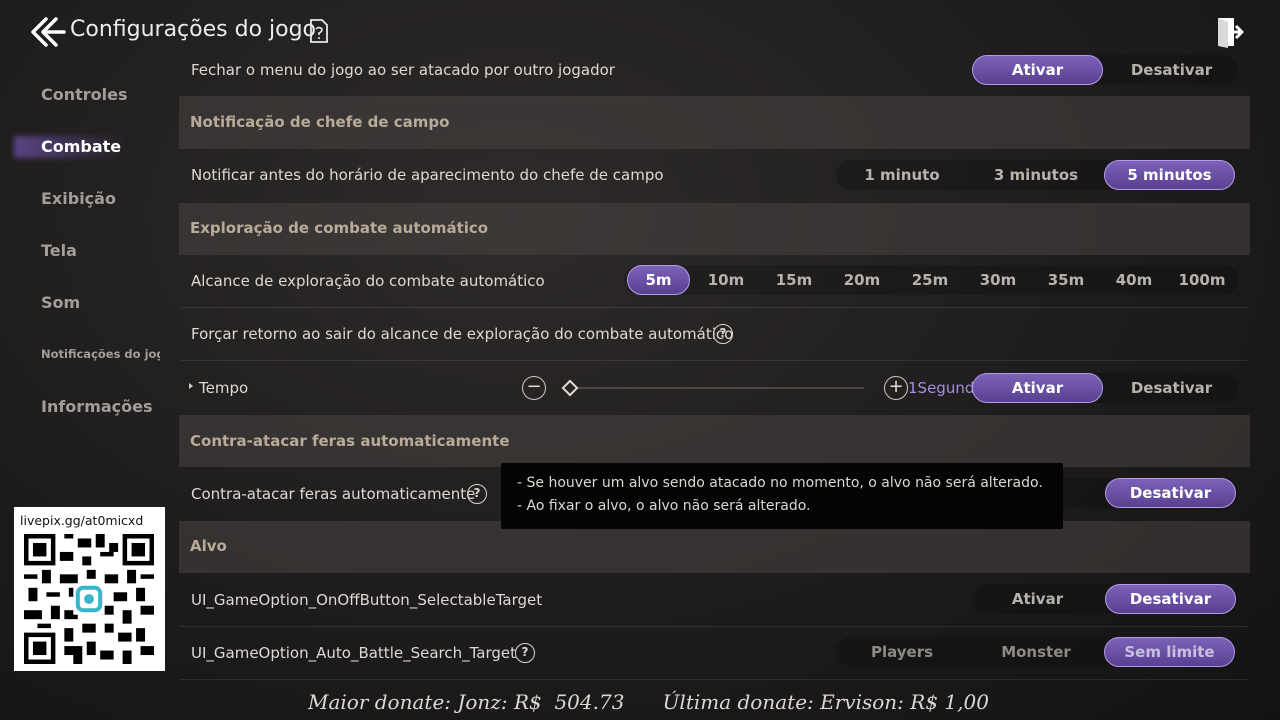 The height and width of the screenshot is (720, 1280). Describe the element at coordinates (1169, 652) in the screenshot. I see `search-target-unlimited-button: Sem limite` at that location.